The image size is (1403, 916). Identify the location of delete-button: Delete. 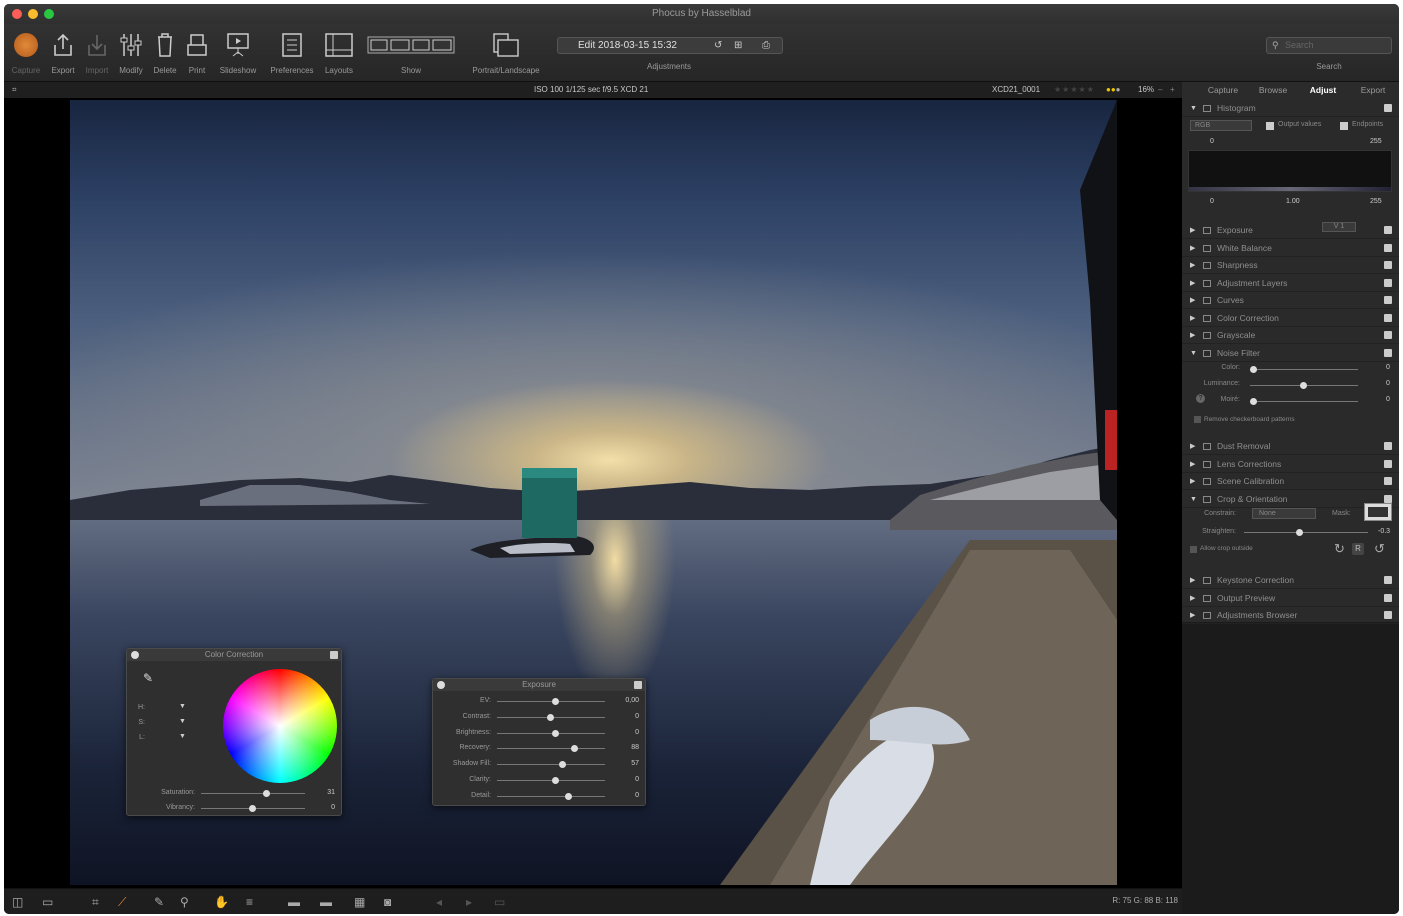
(165, 52).